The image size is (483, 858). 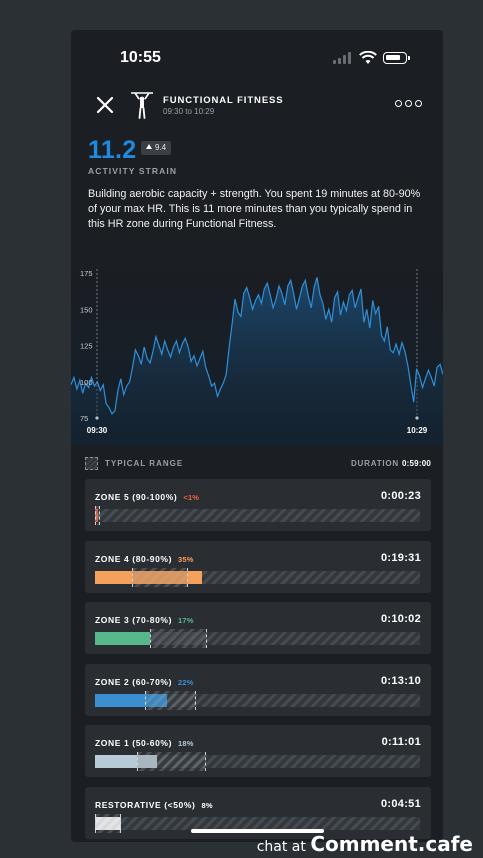 I want to click on zones-legend: TYPICAL RANGE DURATION 0:59:00, so click(x=258, y=464).